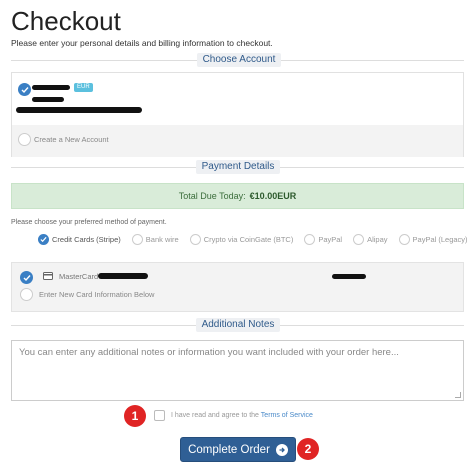 Image resolution: width=474 pixels, height=467 pixels. I want to click on arrow-right-icon, so click(281, 449).